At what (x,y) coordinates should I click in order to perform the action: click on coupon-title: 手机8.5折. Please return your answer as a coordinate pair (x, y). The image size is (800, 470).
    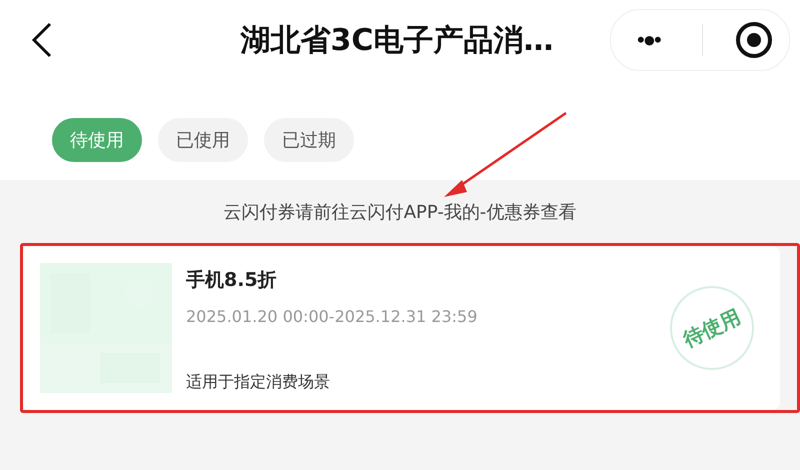
    Looking at the image, I should click on (232, 280).